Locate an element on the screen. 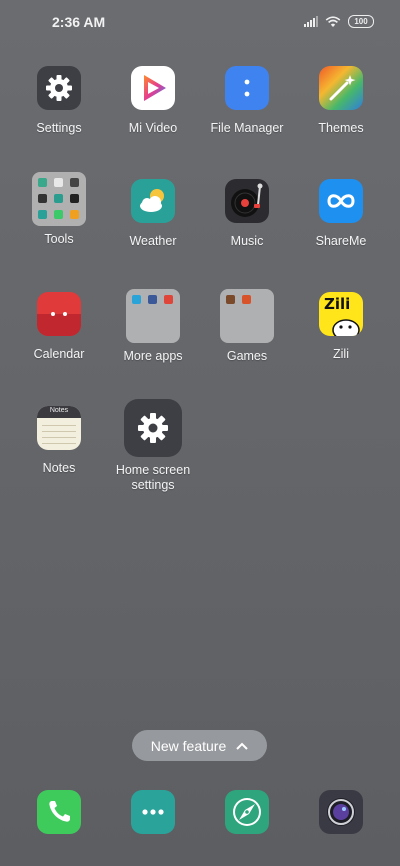 Image resolution: width=400 pixels, height=866 pixels. app-label: Games is located at coordinates (247, 356).